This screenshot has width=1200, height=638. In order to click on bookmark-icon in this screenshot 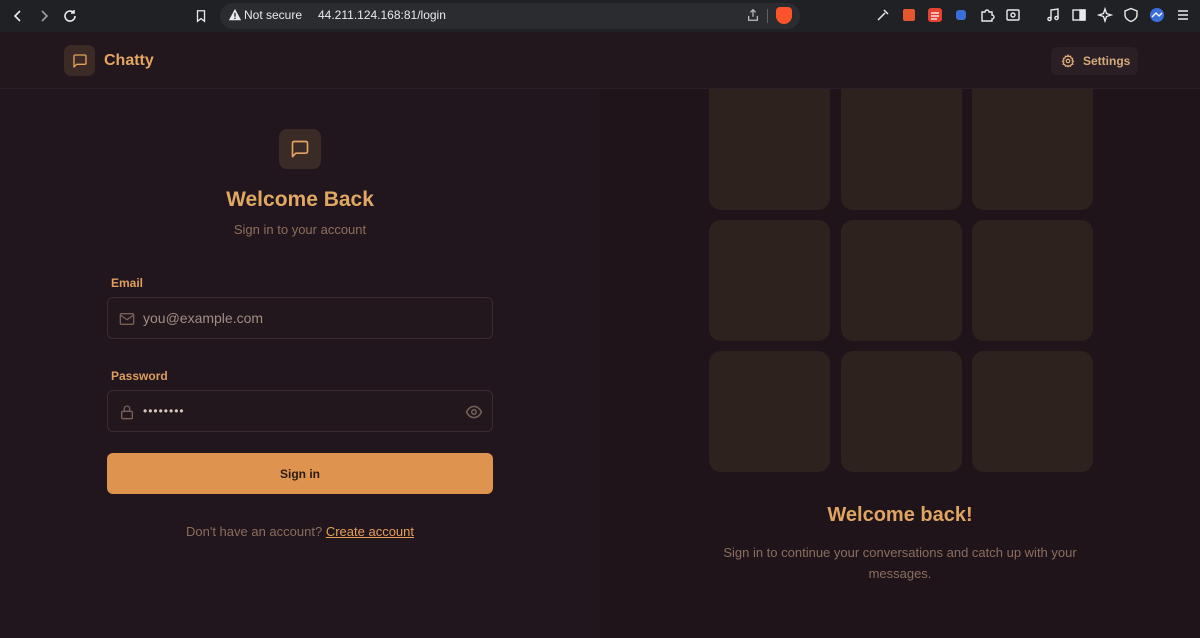, I will do `click(201, 16)`.